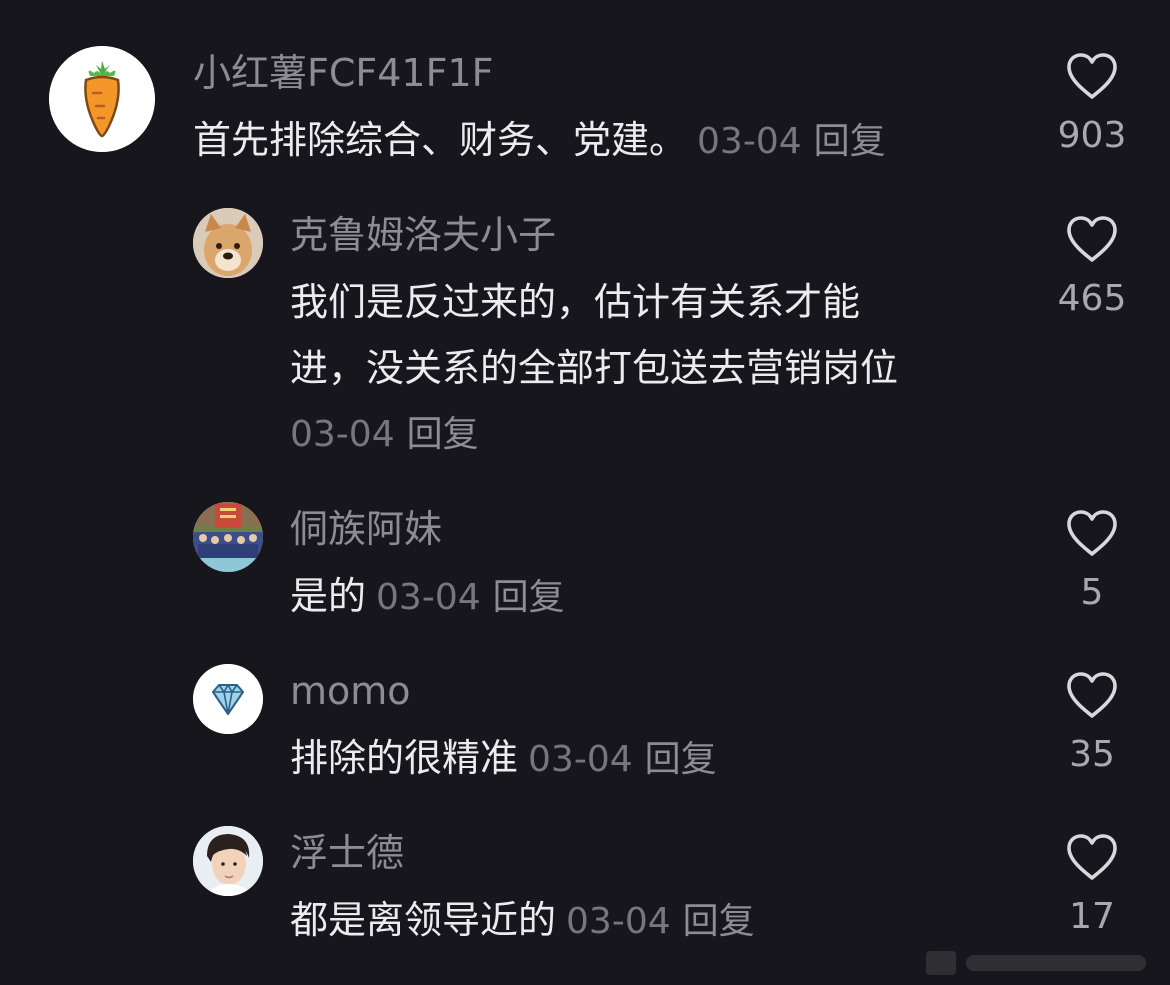  I want to click on comment-text-line: 都是离领导近的, so click(423, 920).